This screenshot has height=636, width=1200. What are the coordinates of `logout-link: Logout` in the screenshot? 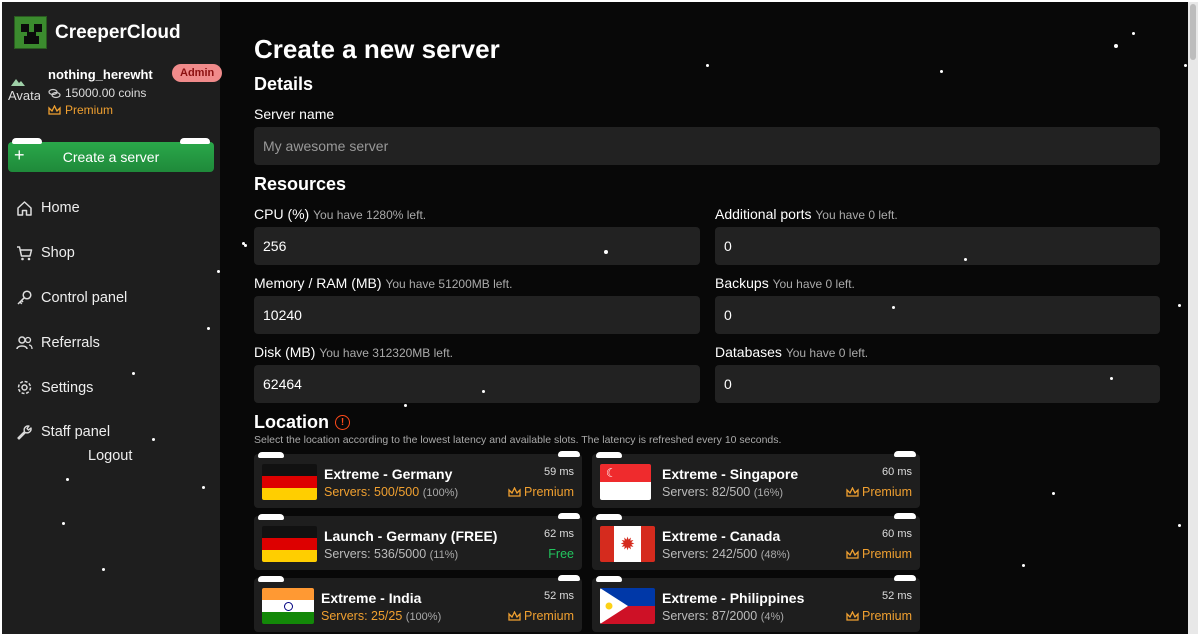 It's located at (110, 456).